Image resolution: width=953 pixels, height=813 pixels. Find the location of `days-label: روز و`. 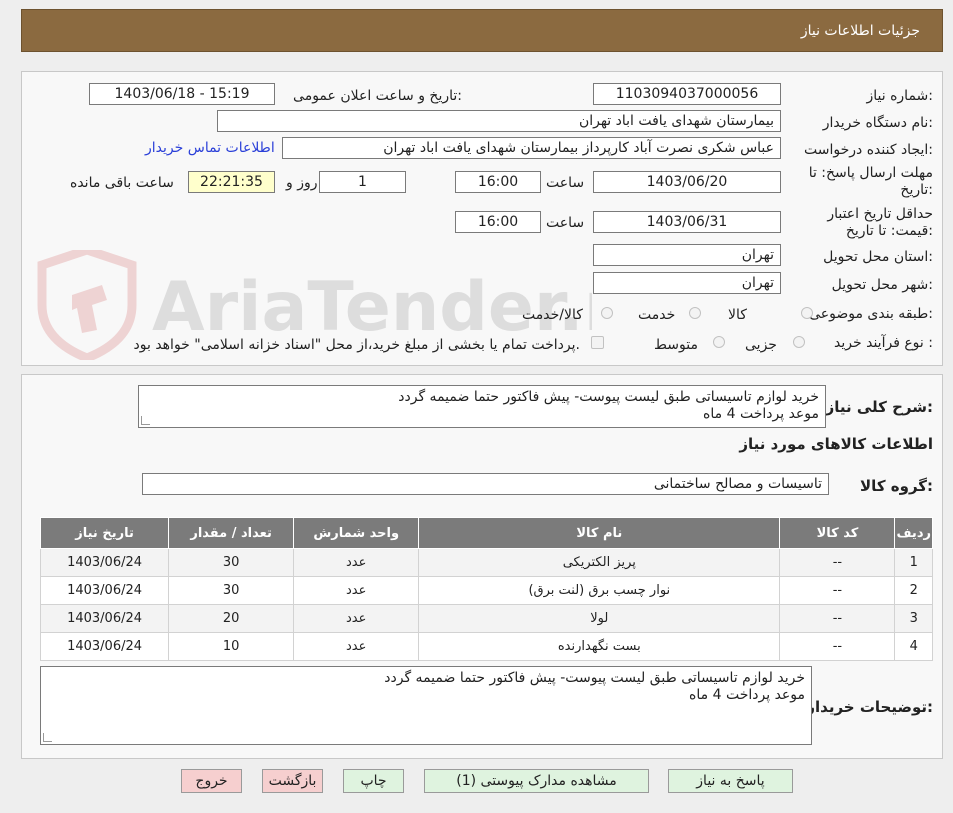

days-label: روز و is located at coordinates (302, 183).